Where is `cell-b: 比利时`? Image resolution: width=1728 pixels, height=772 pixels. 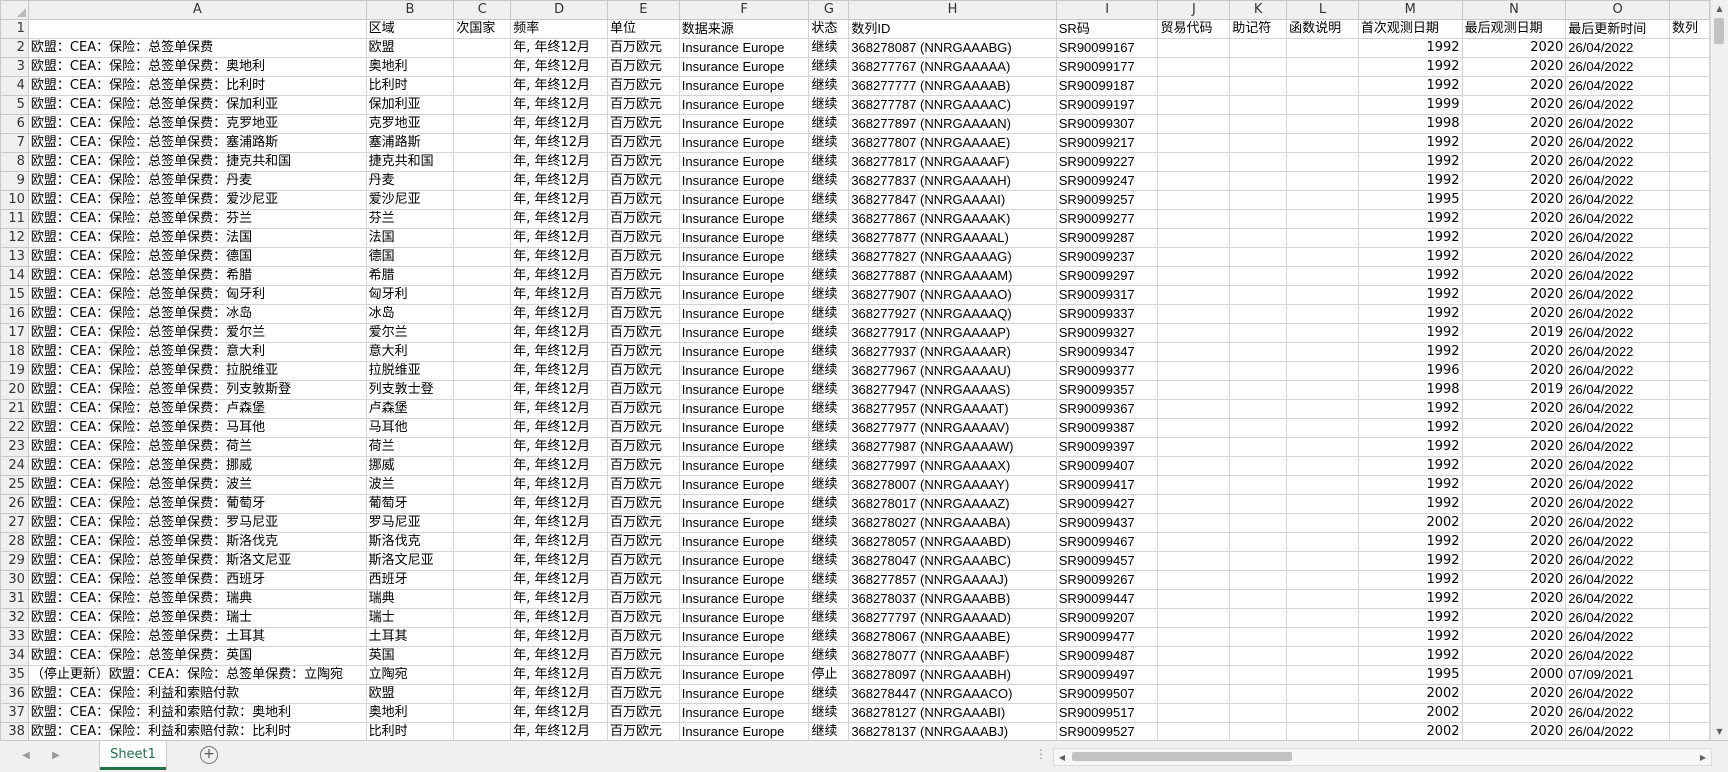
cell-b: 比利时 is located at coordinates (410, 86).